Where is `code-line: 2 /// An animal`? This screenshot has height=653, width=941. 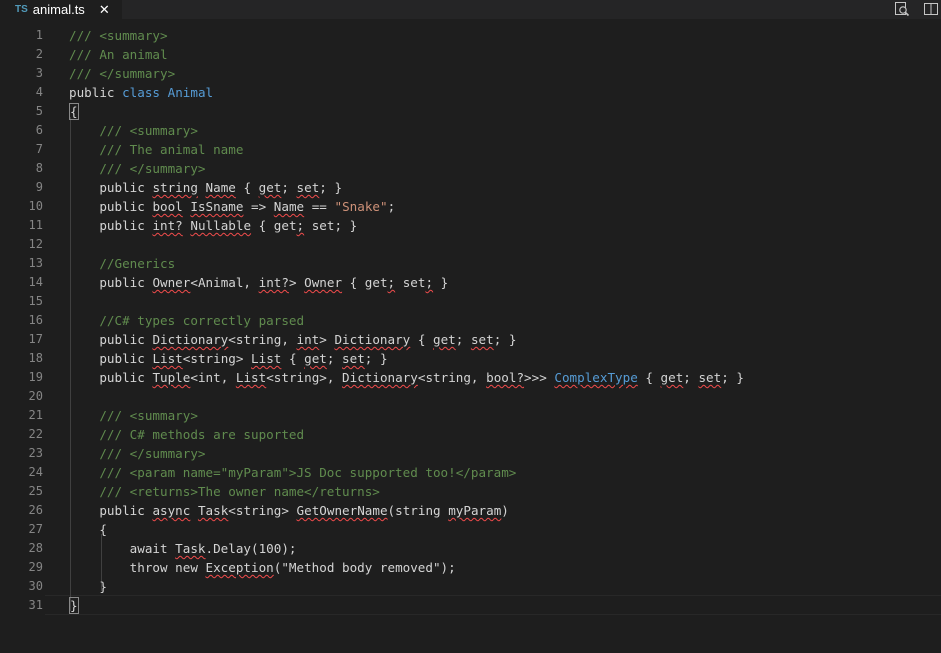 code-line: 2 /// An animal is located at coordinates (470, 54).